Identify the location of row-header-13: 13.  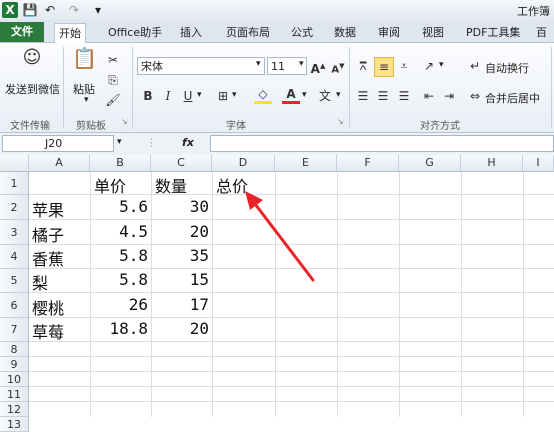
(14, 424).